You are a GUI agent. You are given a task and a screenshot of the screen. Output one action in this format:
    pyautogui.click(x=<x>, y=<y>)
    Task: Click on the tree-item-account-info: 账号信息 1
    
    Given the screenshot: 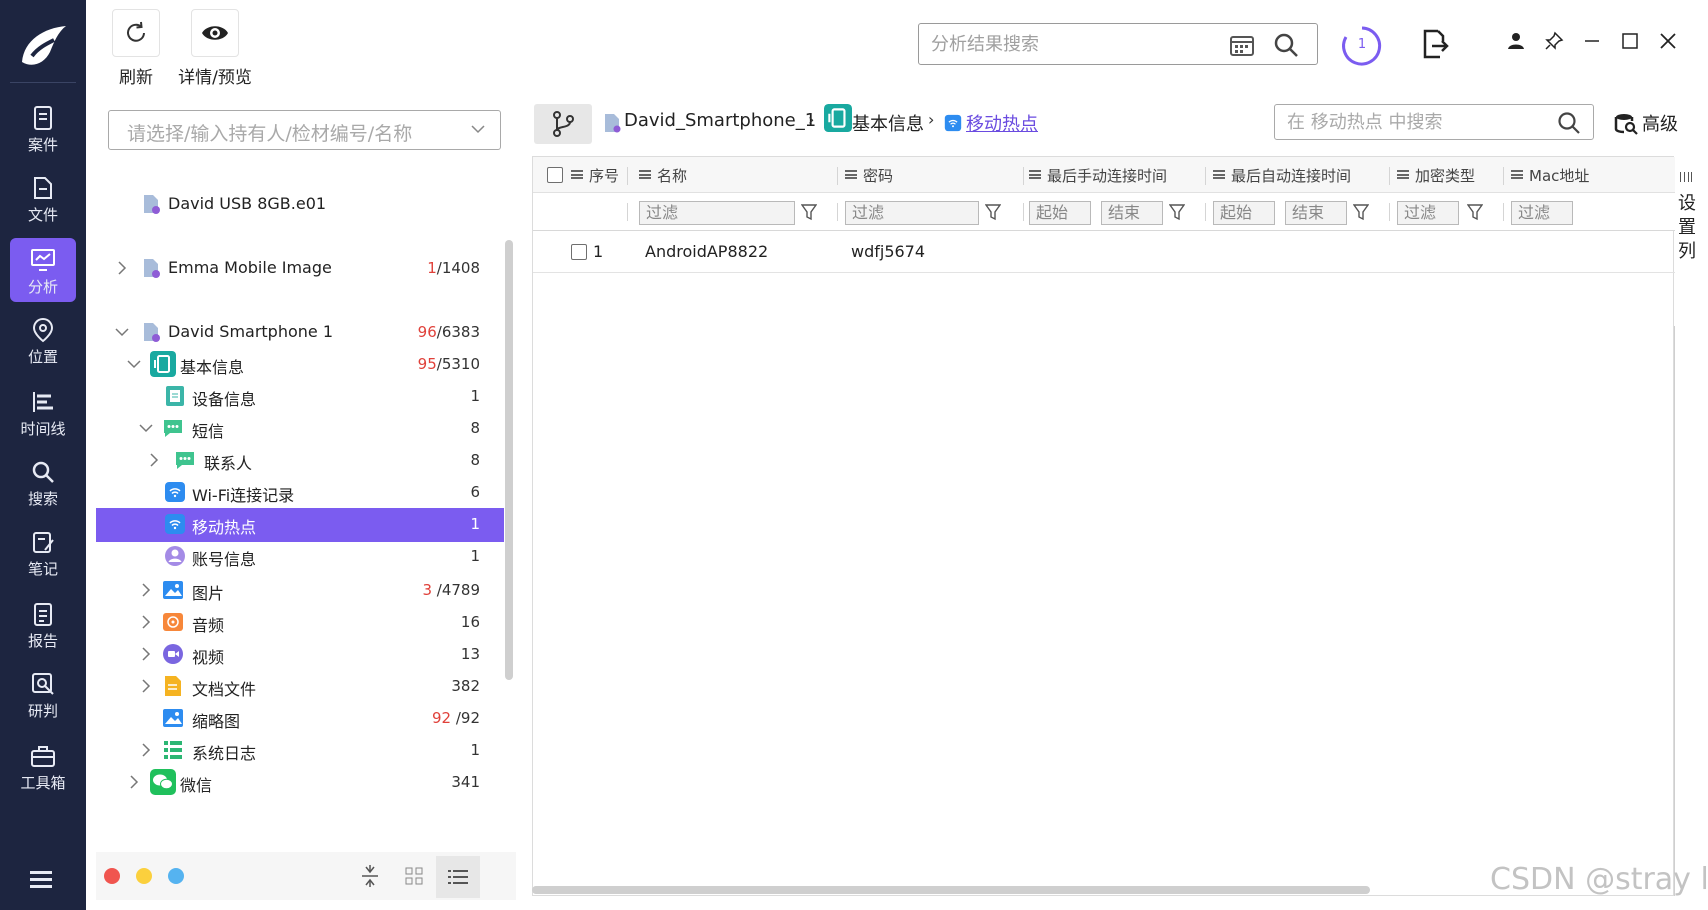 What is the action you would take?
    pyautogui.click(x=300, y=557)
    